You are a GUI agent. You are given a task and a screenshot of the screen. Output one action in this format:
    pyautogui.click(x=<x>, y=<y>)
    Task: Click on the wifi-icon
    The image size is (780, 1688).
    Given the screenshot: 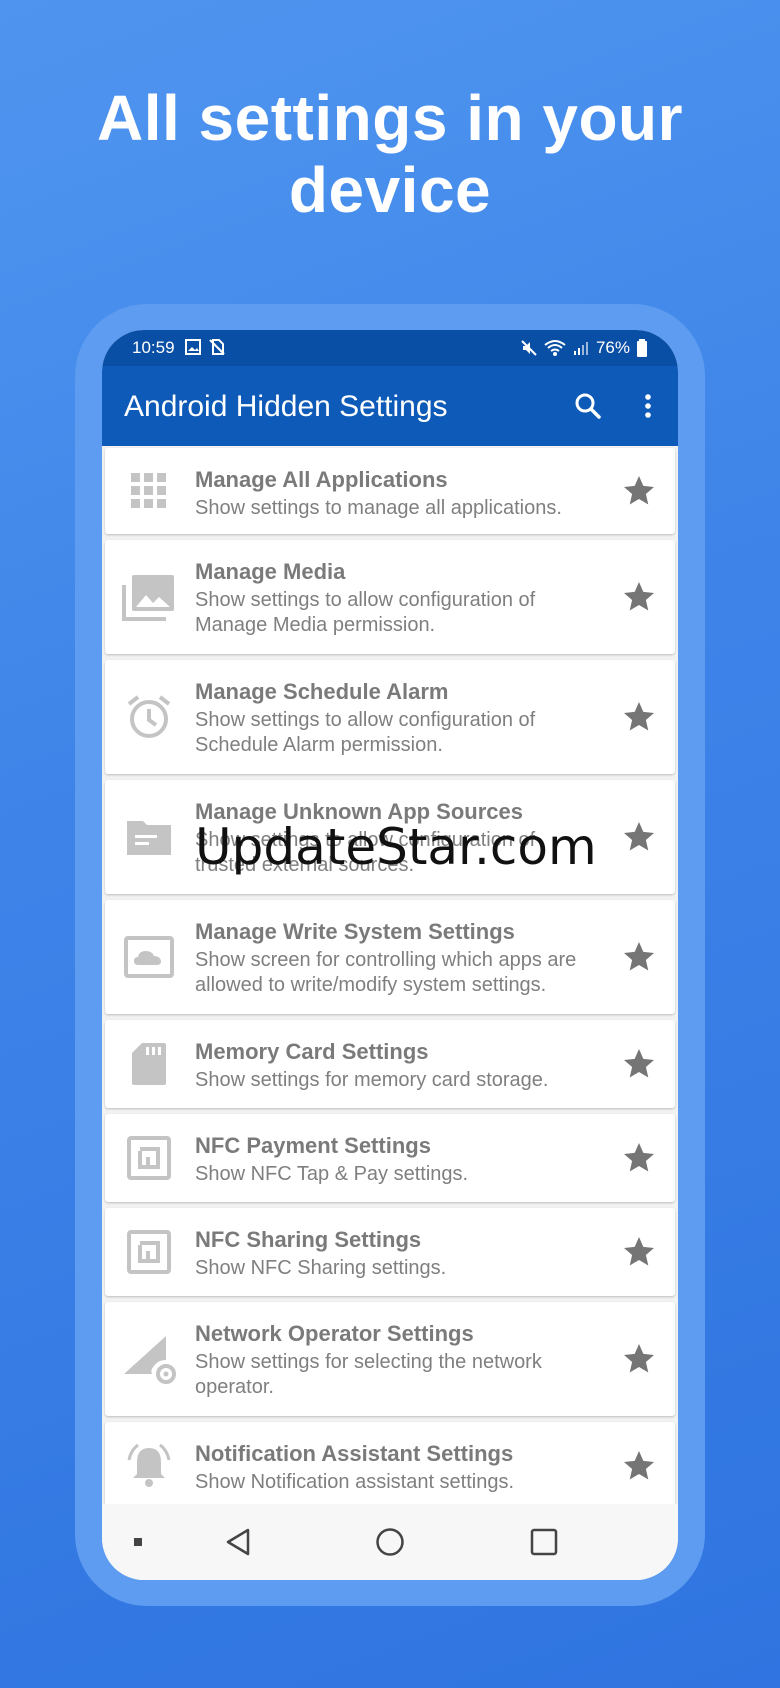 What is the action you would take?
    pyautogui.click(x=555, y=348)
    